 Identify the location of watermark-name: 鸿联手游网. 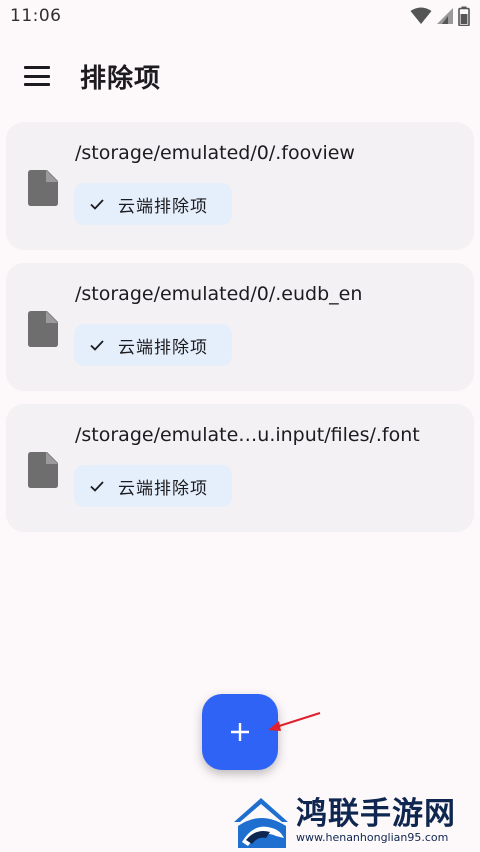
(376, 814).